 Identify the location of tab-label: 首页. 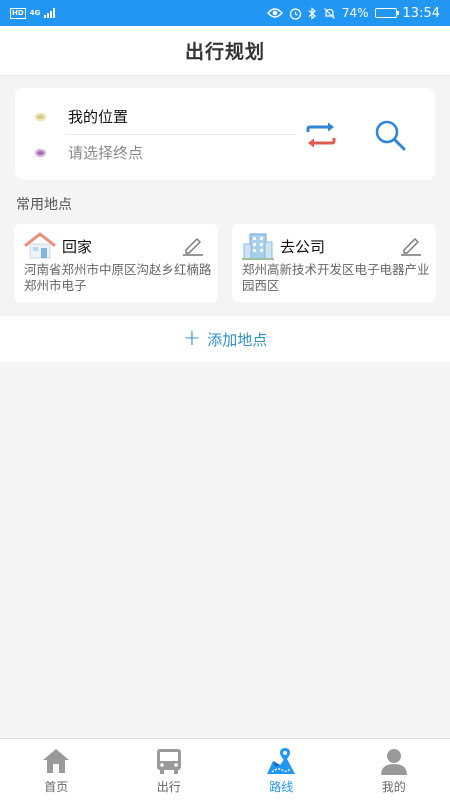
(56, 787).